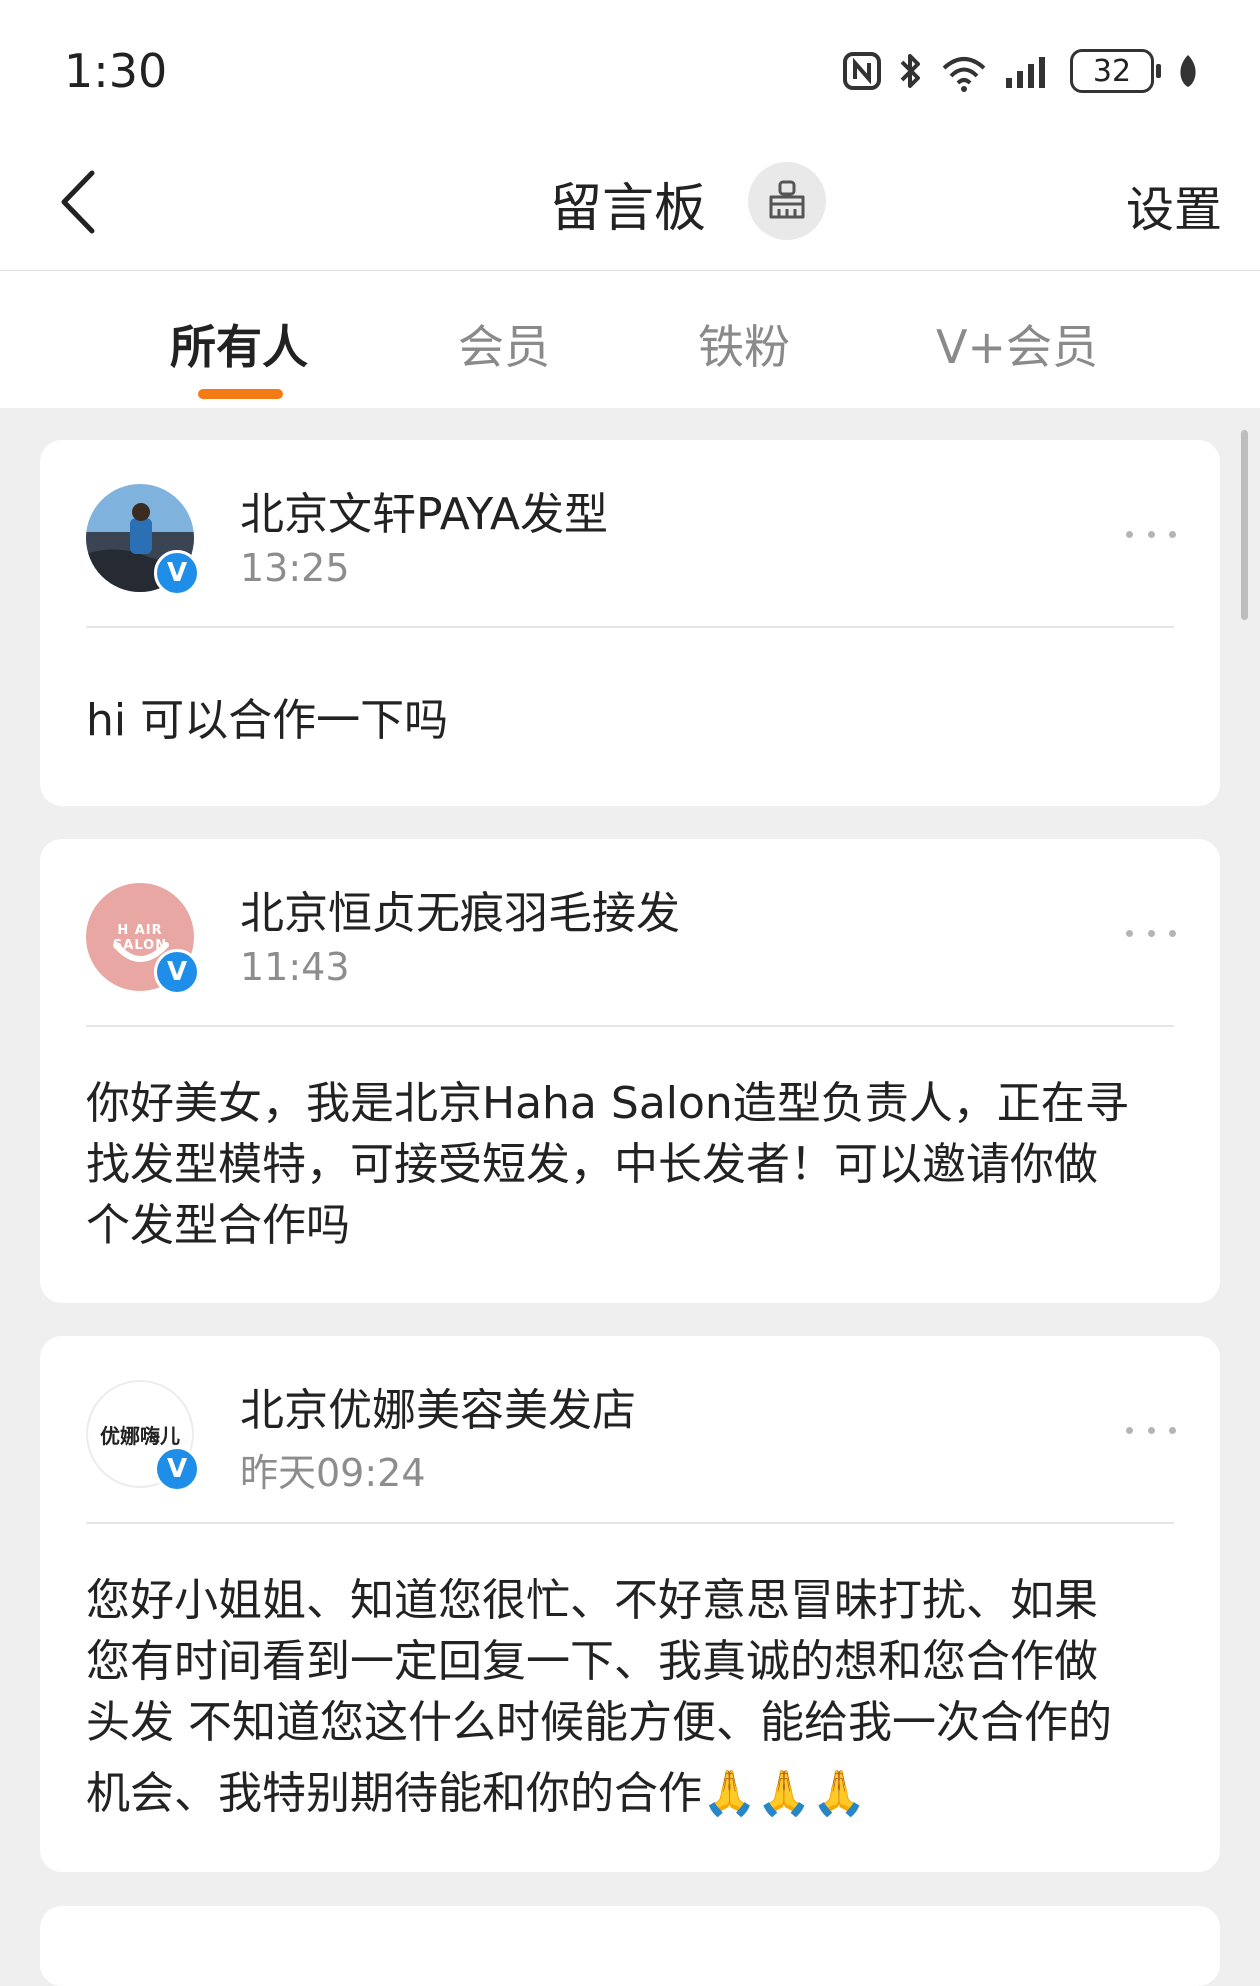 Image resolution: width=1260 pixels, height=1986 pixels. Describe the element at coordinates (267, 720) in the screenshot. I see `message-line: hi 可以合作一下吗` at that location.